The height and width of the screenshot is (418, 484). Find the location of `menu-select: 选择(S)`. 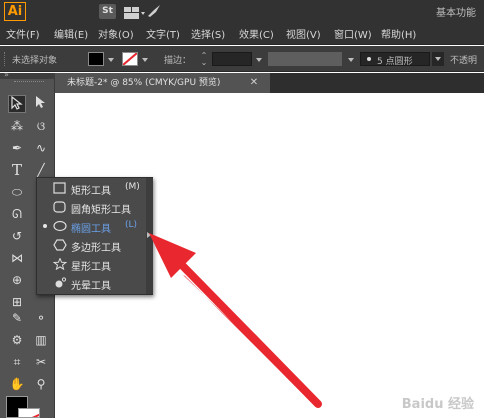

menu-select: 选择(S) is located at coordinates (208, 33).